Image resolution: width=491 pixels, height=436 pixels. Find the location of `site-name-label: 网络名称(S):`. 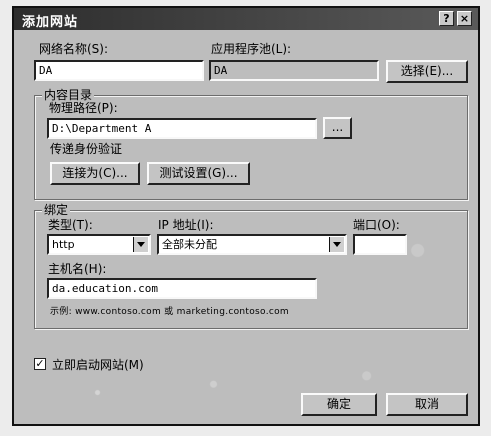

site-name-label: 网络名称(S): is located at coordinates (74, 49).